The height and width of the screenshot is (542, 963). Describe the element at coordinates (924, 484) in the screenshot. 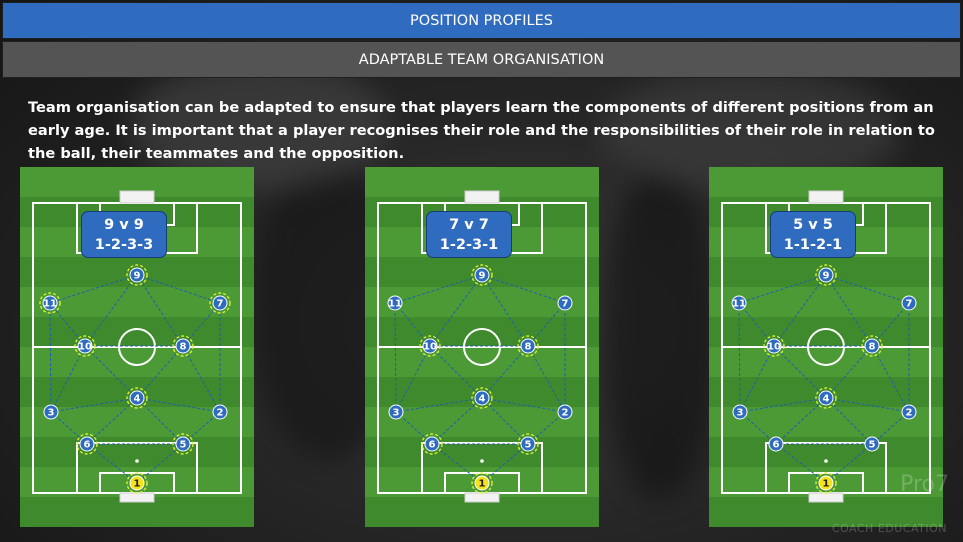

I see `brand-watermark: Pro7` at that location.